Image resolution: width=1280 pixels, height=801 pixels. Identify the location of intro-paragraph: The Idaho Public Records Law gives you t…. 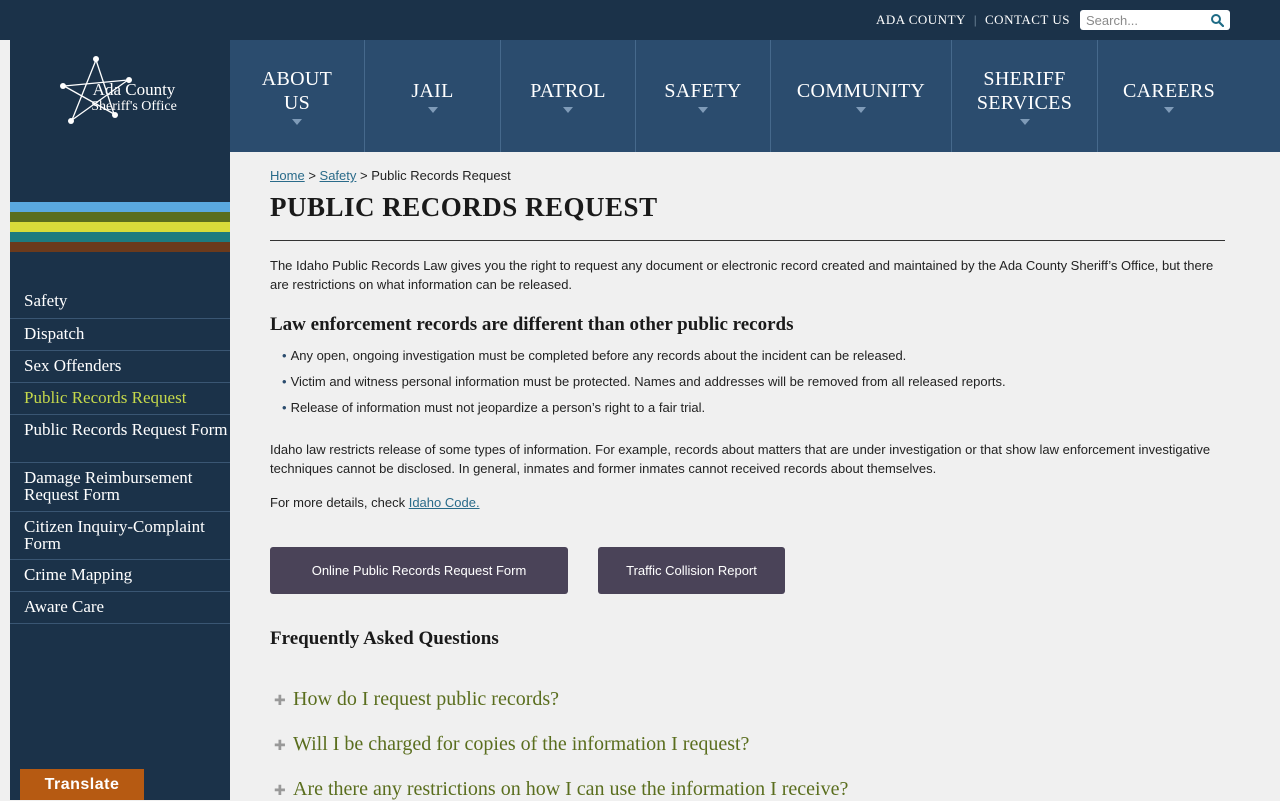
(742, 275).